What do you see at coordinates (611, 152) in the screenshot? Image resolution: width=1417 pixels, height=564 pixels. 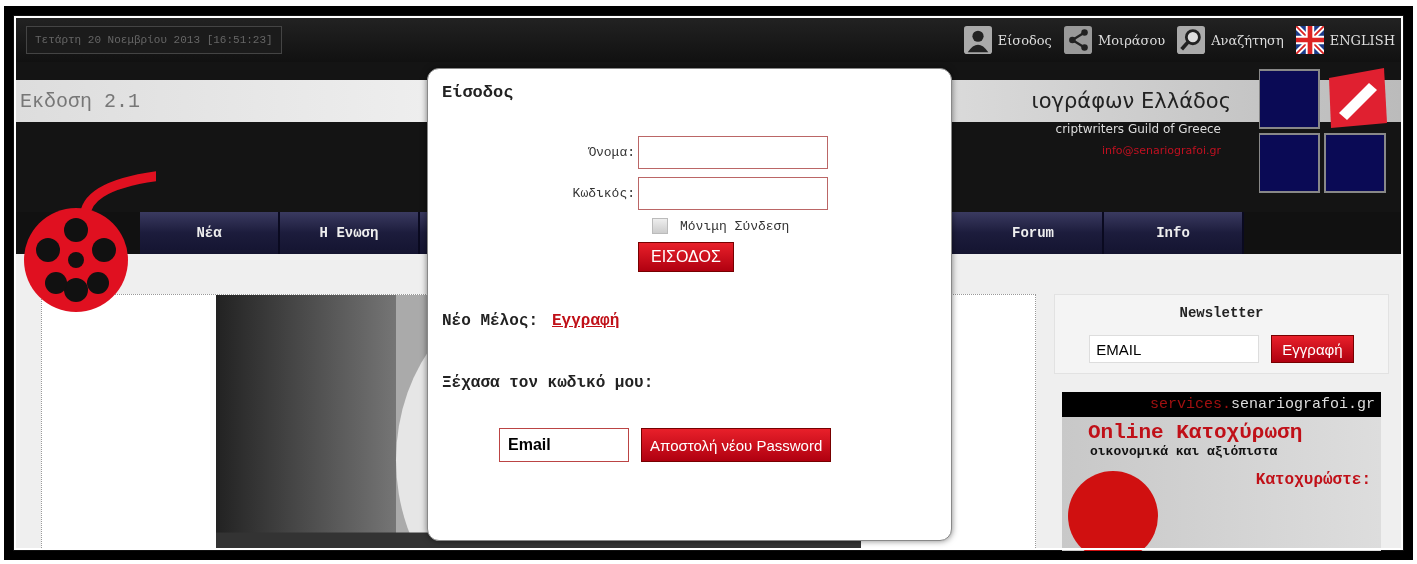 I see `username-label: Όνομα:` at bounding box center [611, 152].